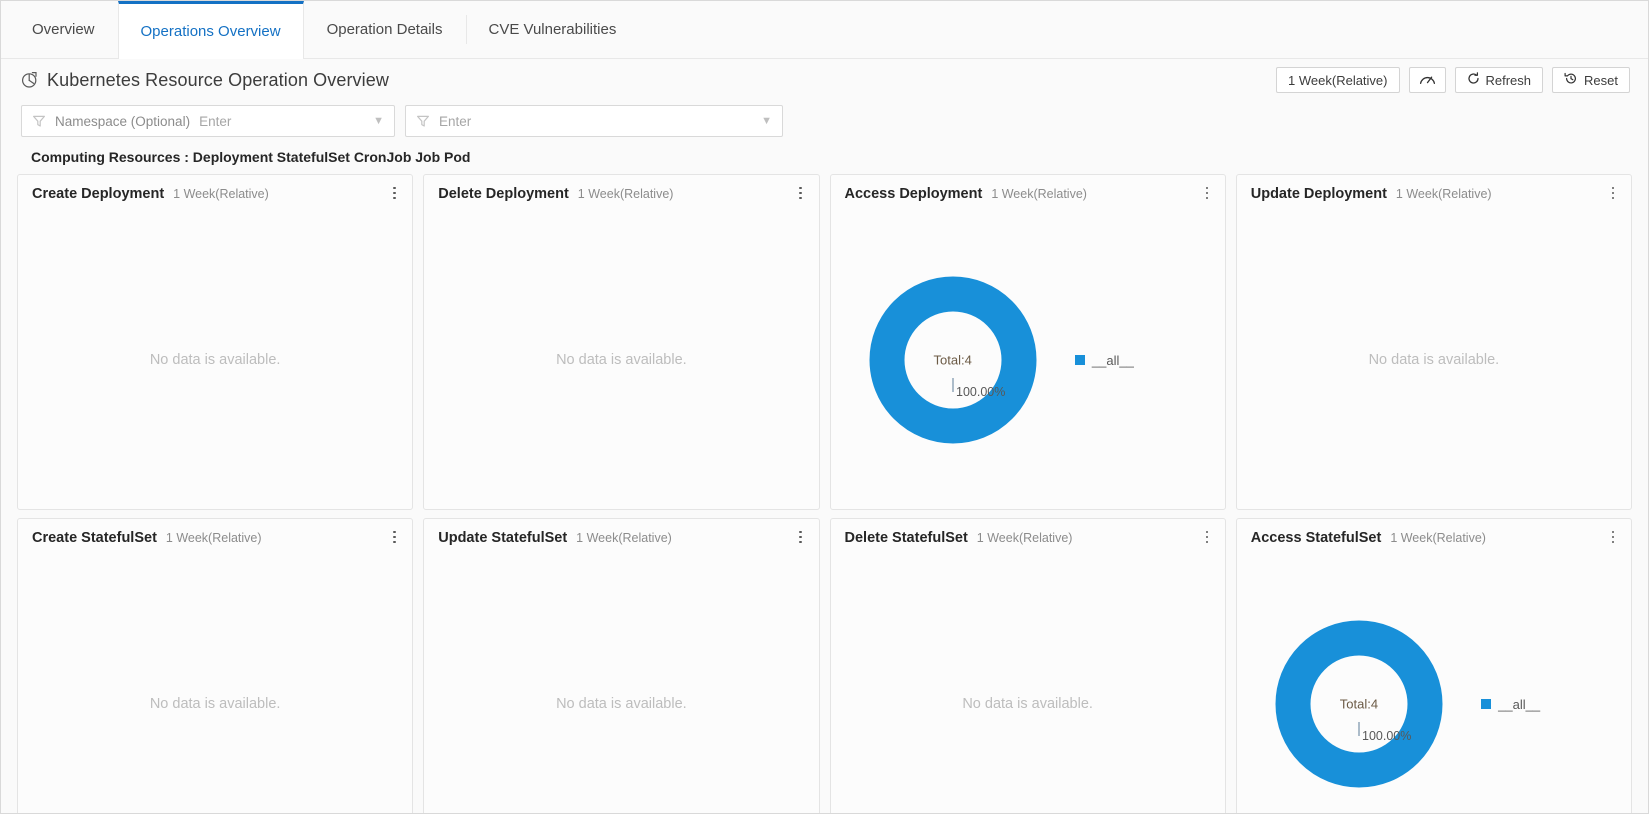  I want to click on pie-chart-icon, so click(30, 80).